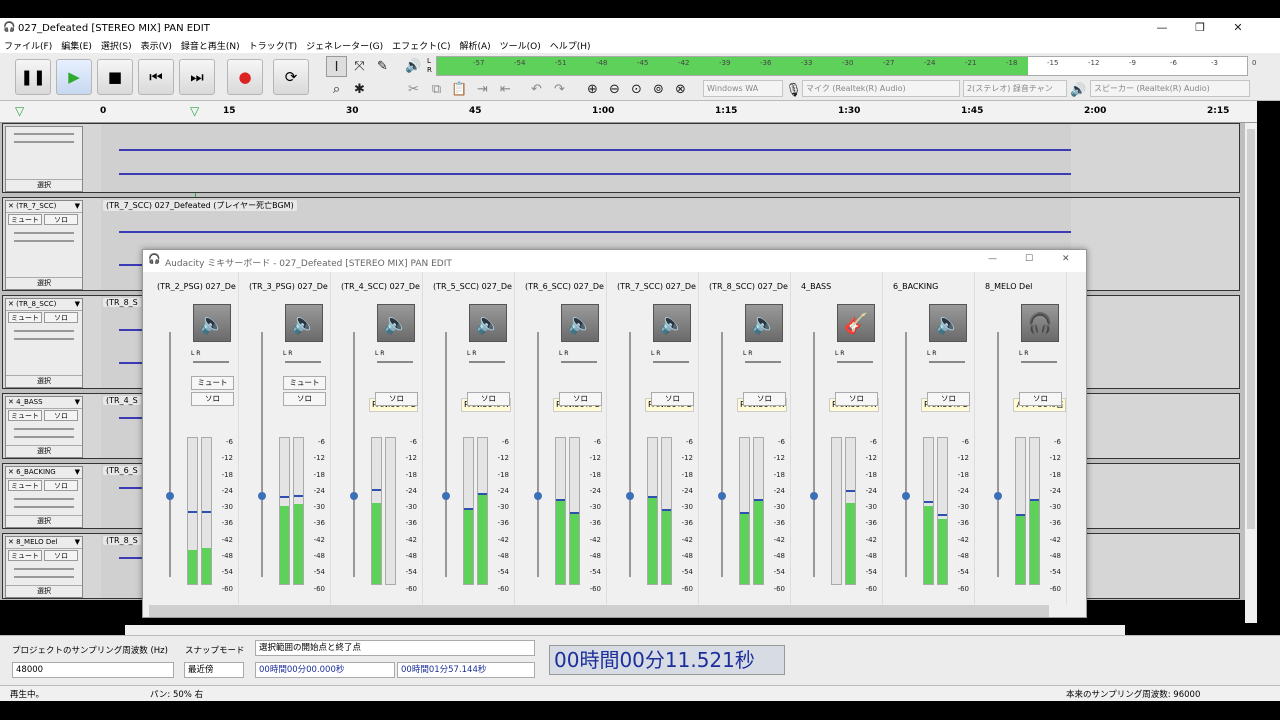 The height and width of the screenshot is (720, 1280). I want to click on fit-project-icon: ⊚, so click(658, 89).